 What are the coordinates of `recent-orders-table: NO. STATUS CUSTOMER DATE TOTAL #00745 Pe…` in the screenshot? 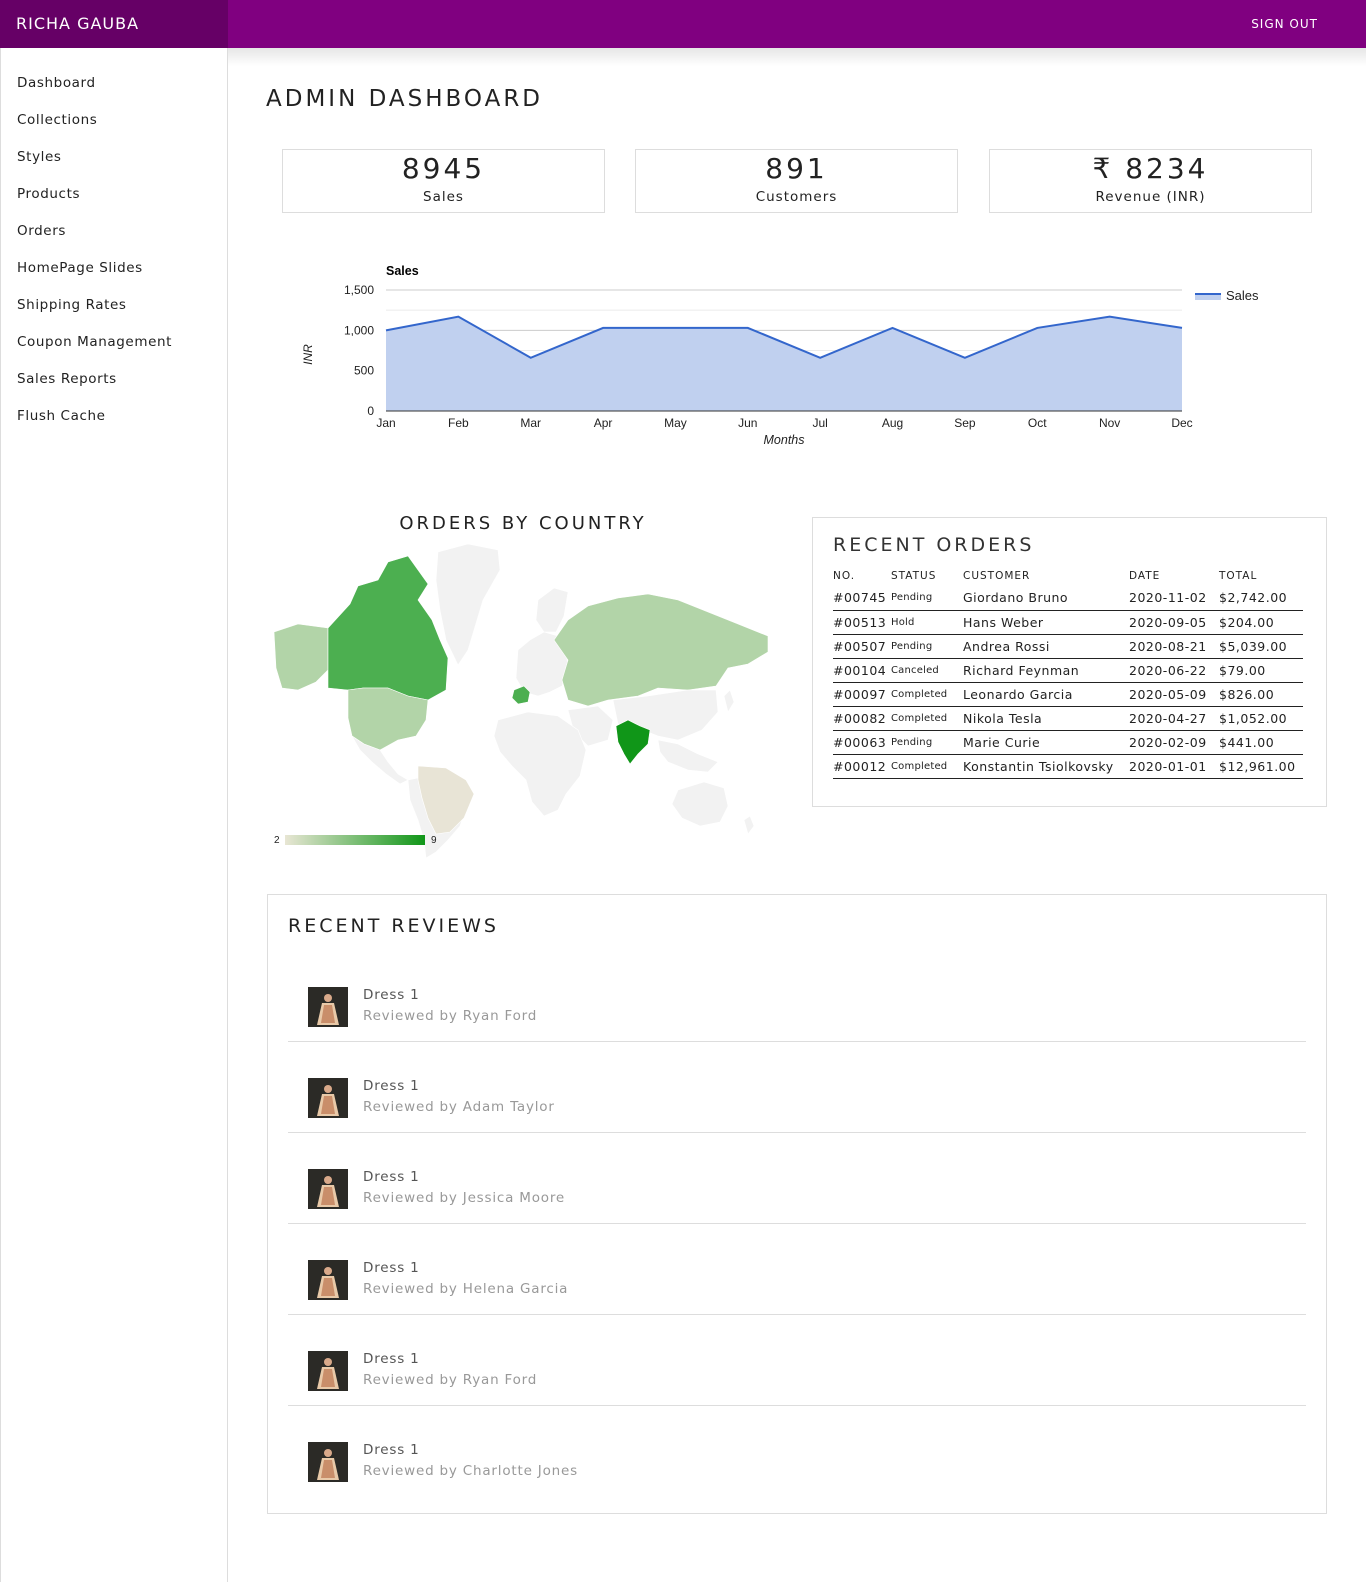 It's located at (1068, 674).